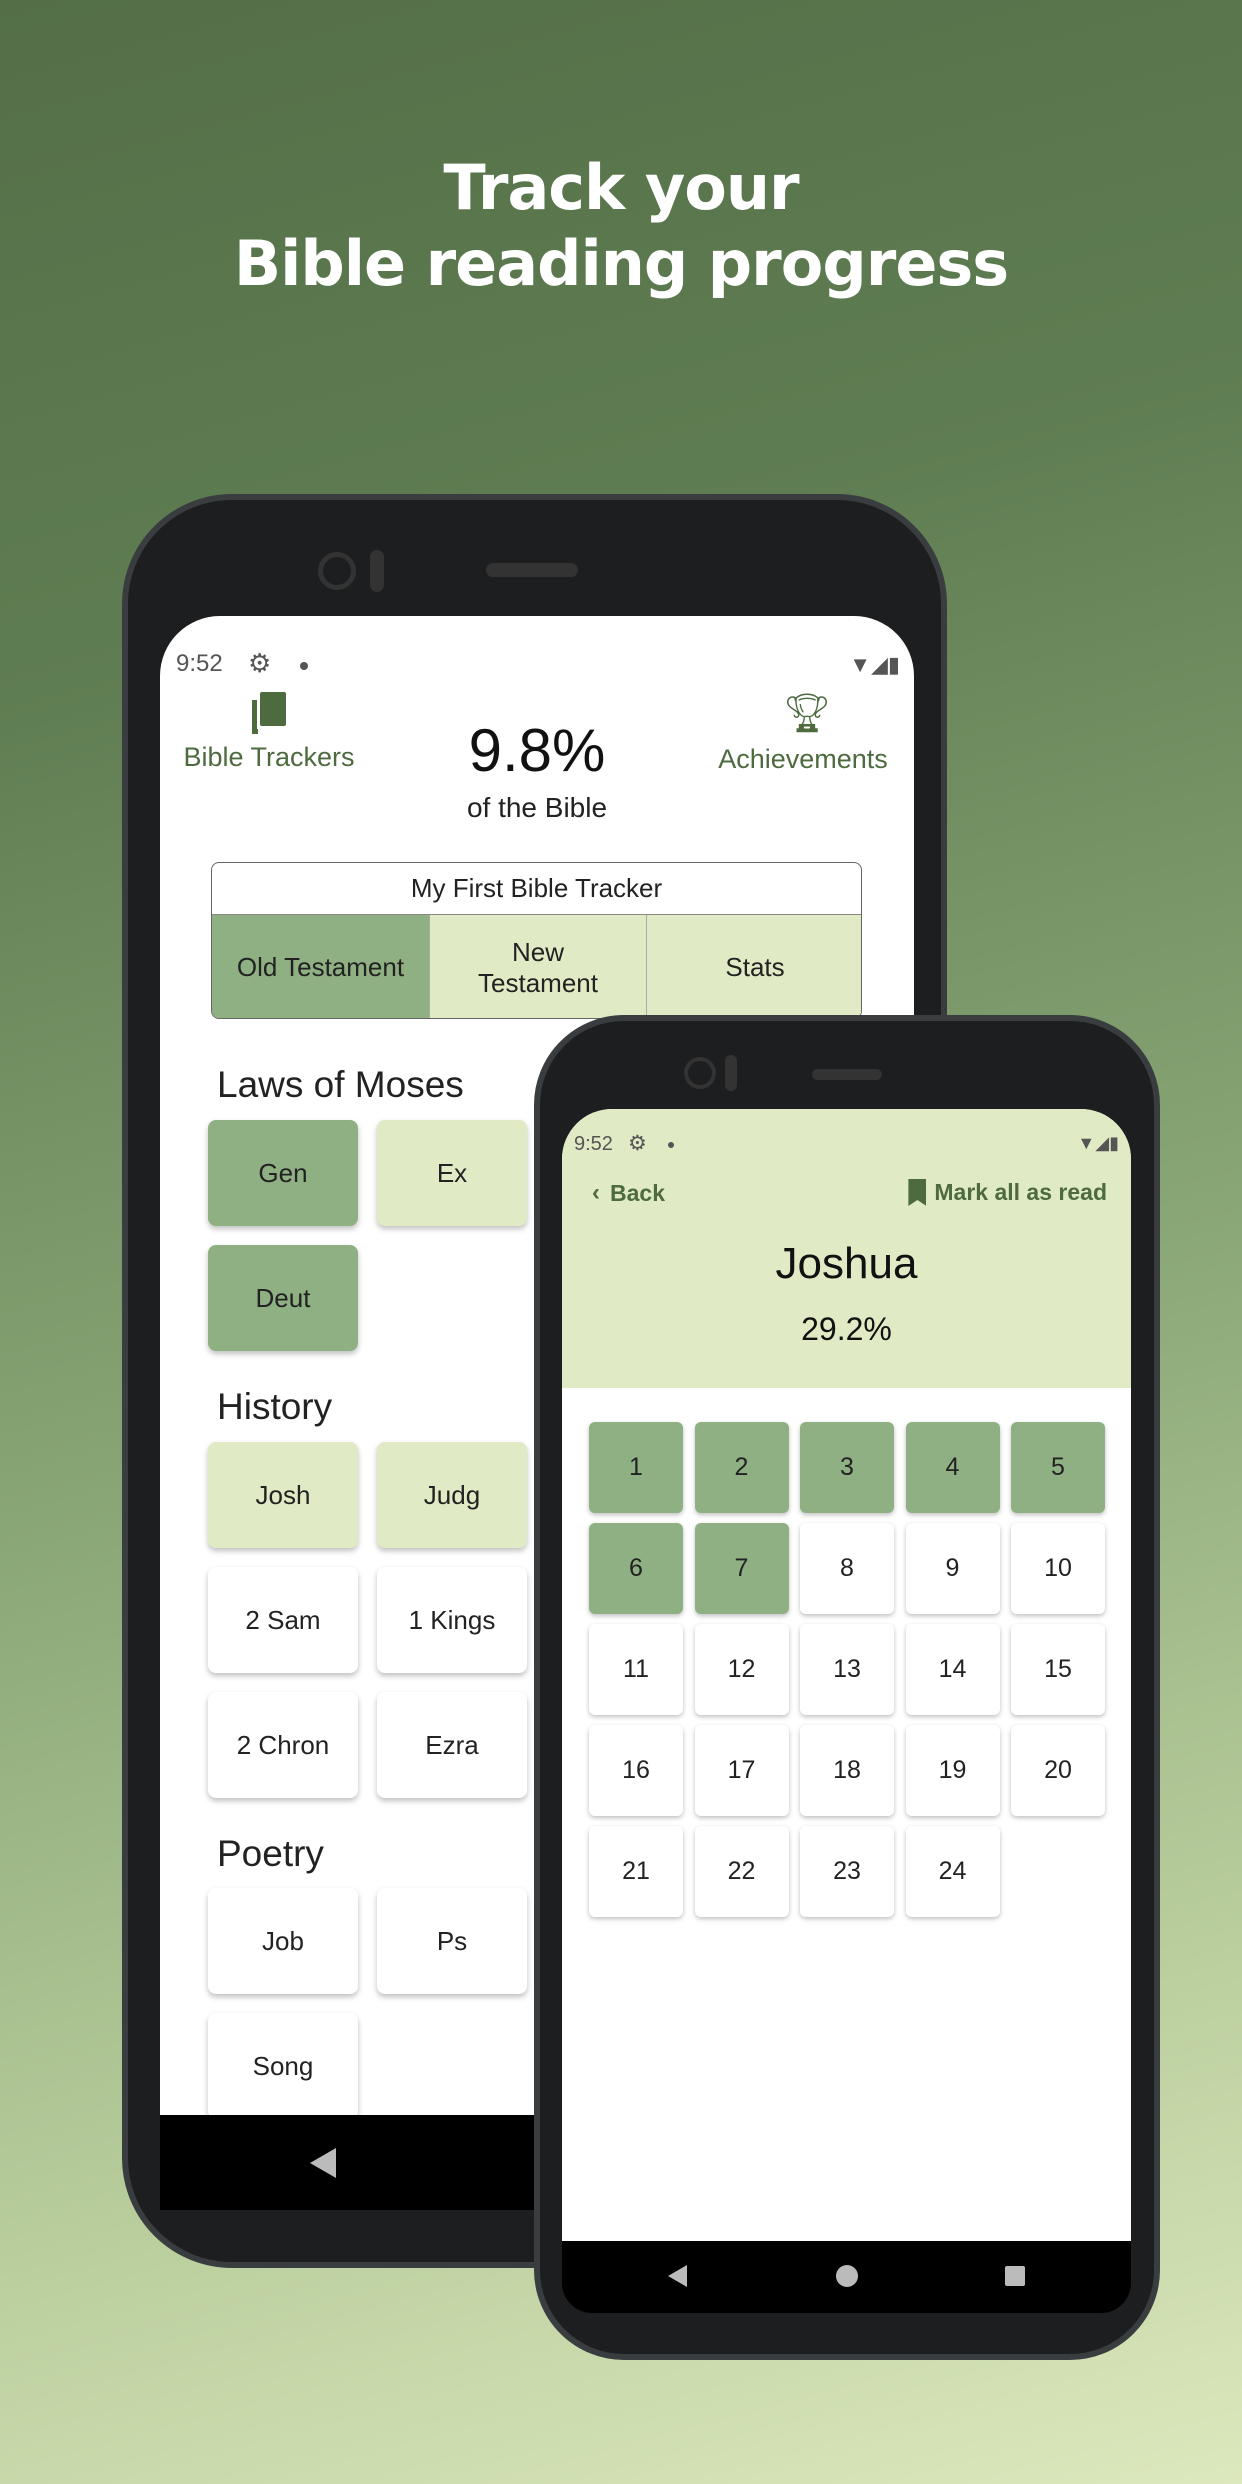  What do you see at coordinates (847, 1669) in the screenshot?
I see `chapter-button: 13` at bounding box center [847, 1669].